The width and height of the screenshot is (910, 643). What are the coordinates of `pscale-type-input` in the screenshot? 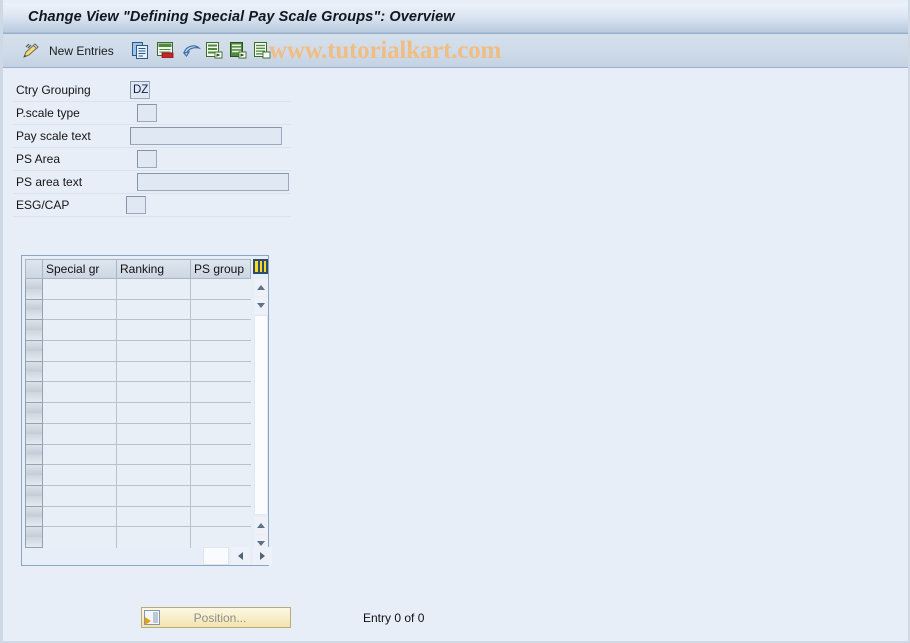 It's located at (147, 113).